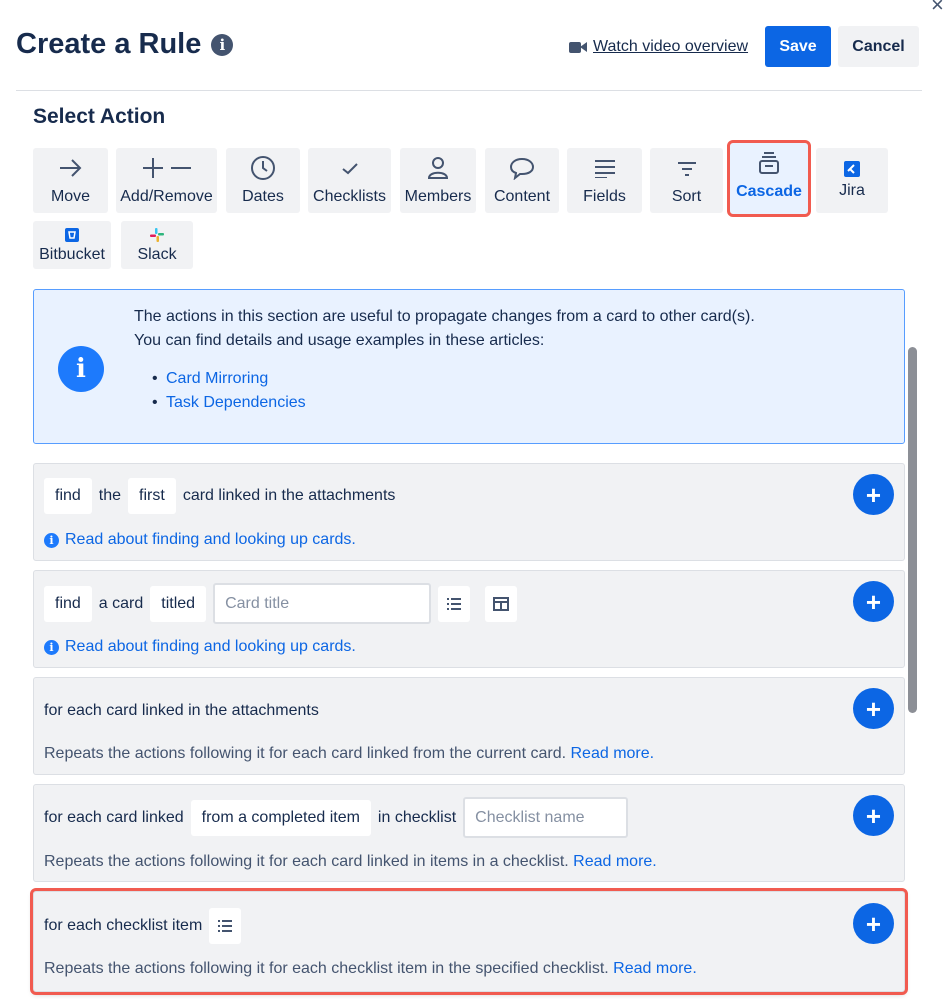 Image resolution: width=947 pixels, height=999 pixels. I want to click on action-label: Add/Remove, so click(166, 196).